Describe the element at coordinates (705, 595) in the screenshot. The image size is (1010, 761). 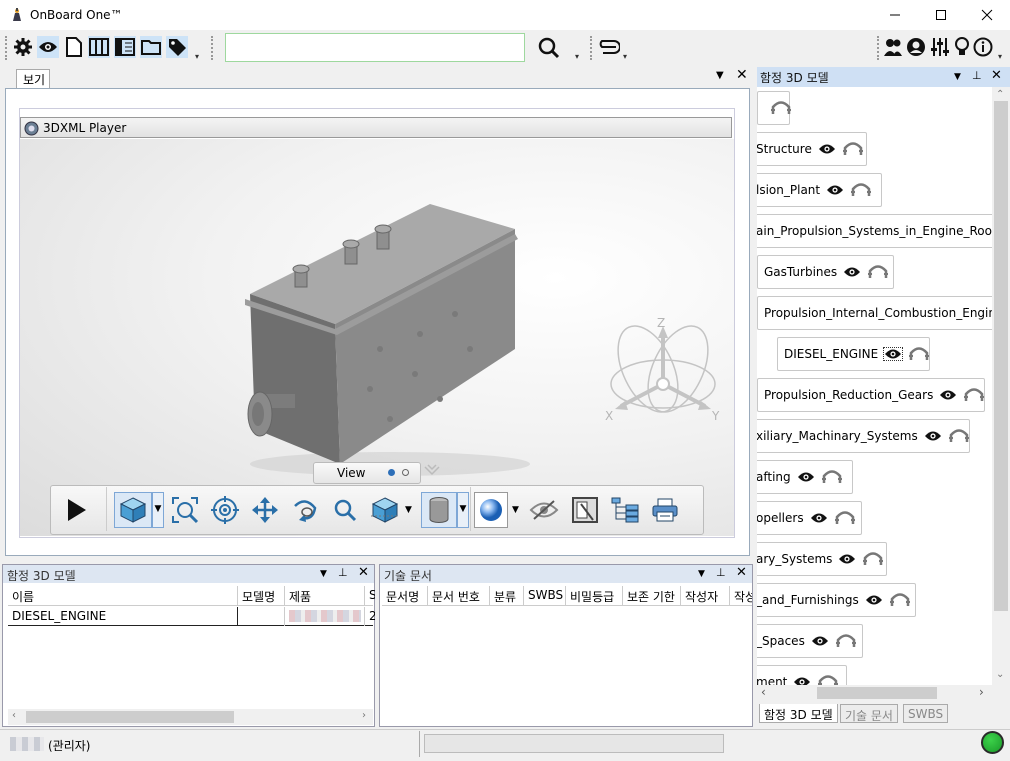
I see `column-author: 작성자` at that location.